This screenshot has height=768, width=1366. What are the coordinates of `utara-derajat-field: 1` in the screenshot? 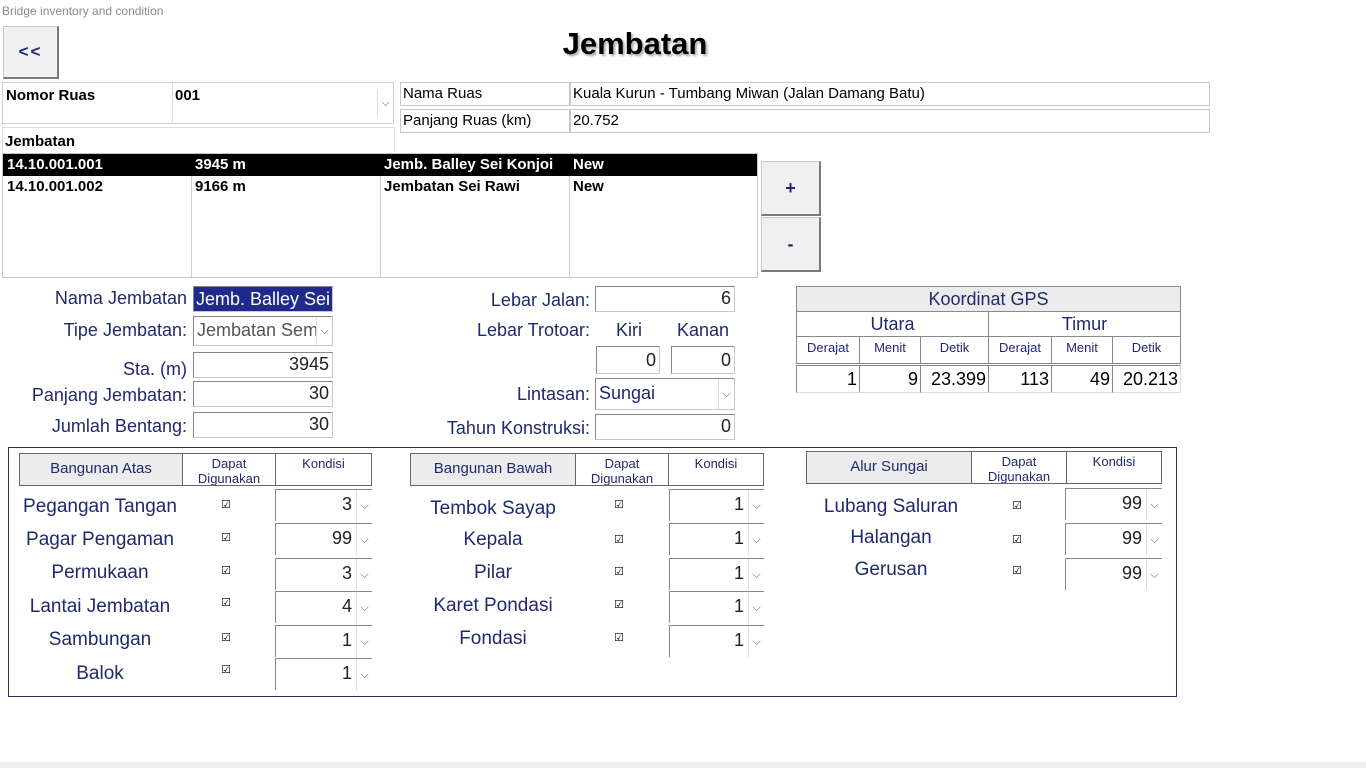 It's located at (828, 379).